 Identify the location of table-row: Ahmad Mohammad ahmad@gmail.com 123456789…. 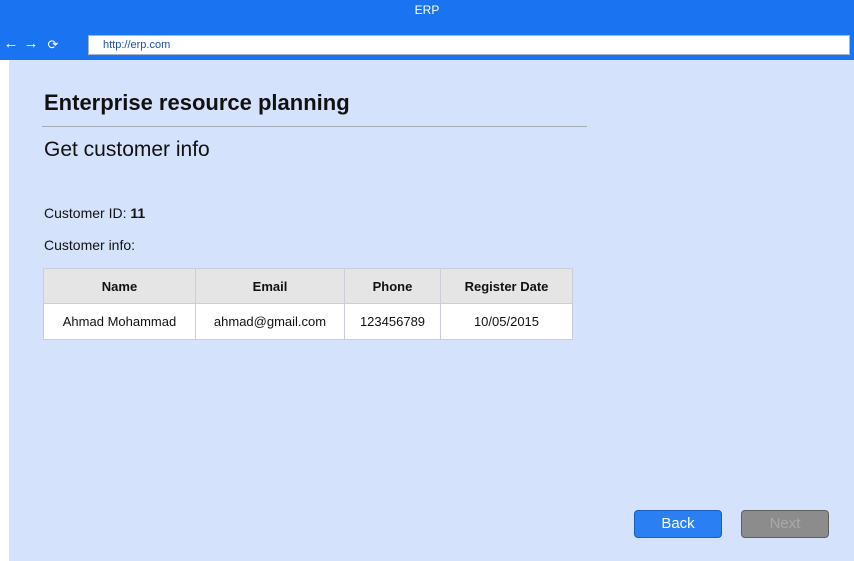
(308, 321).